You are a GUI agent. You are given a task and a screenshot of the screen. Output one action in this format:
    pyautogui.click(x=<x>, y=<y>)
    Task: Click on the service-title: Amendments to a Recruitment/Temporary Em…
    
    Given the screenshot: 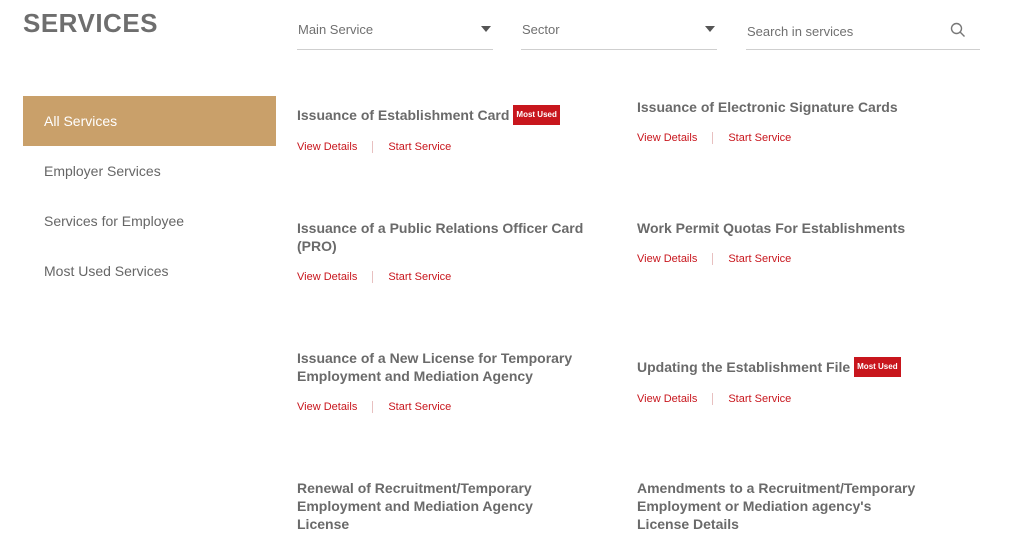 What is the action you would take?
    pyautogui.click(x=776, y=506)
    